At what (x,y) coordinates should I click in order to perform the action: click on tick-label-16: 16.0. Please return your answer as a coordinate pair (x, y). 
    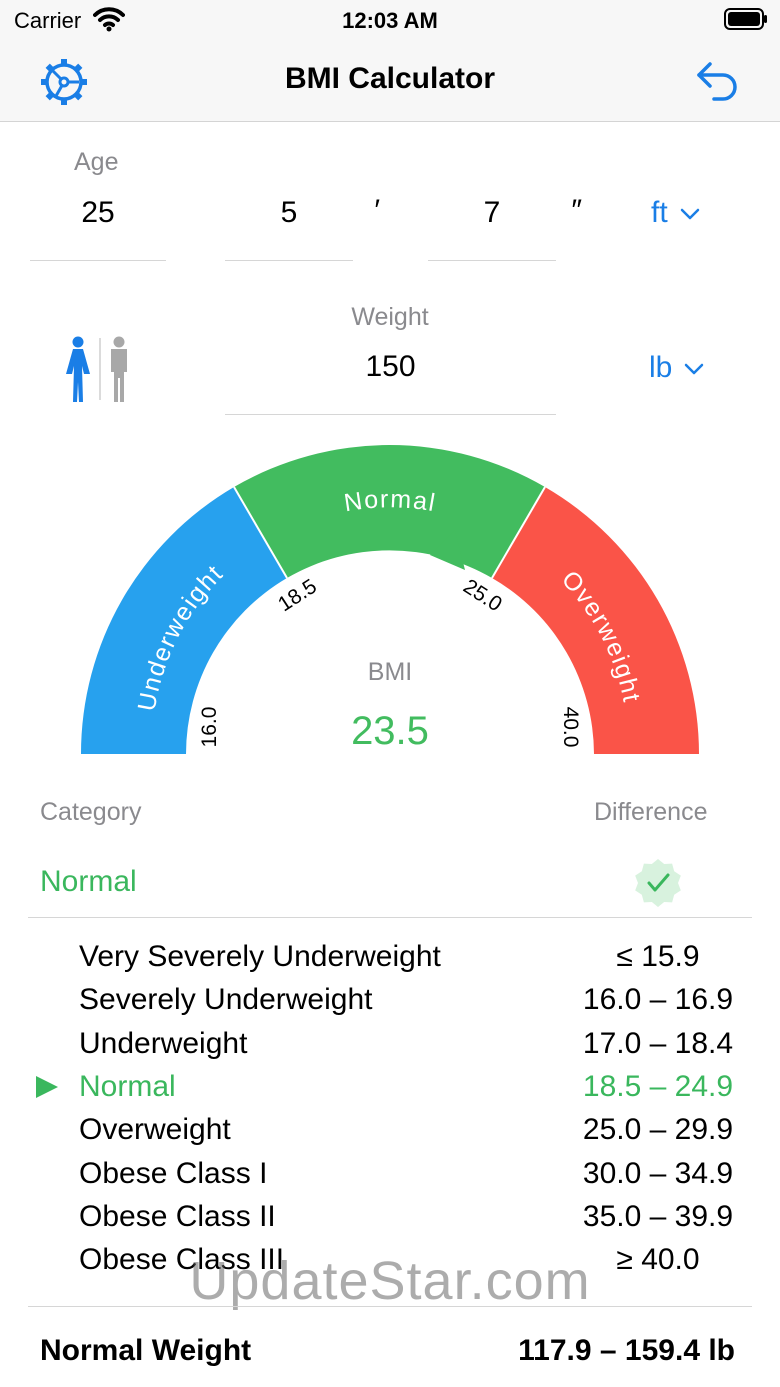
    Looking at the image, I should click on (209, 727).